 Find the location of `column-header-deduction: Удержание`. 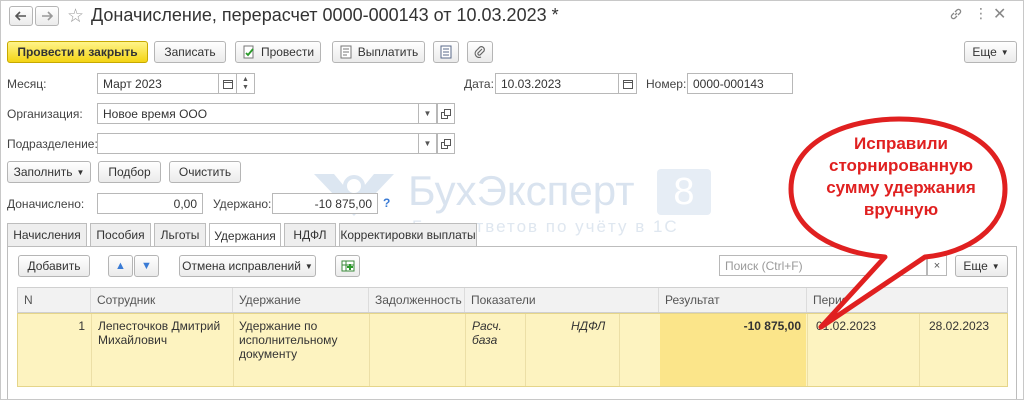

column-header-deduction: Удержание is located at coordinates (301, 300).